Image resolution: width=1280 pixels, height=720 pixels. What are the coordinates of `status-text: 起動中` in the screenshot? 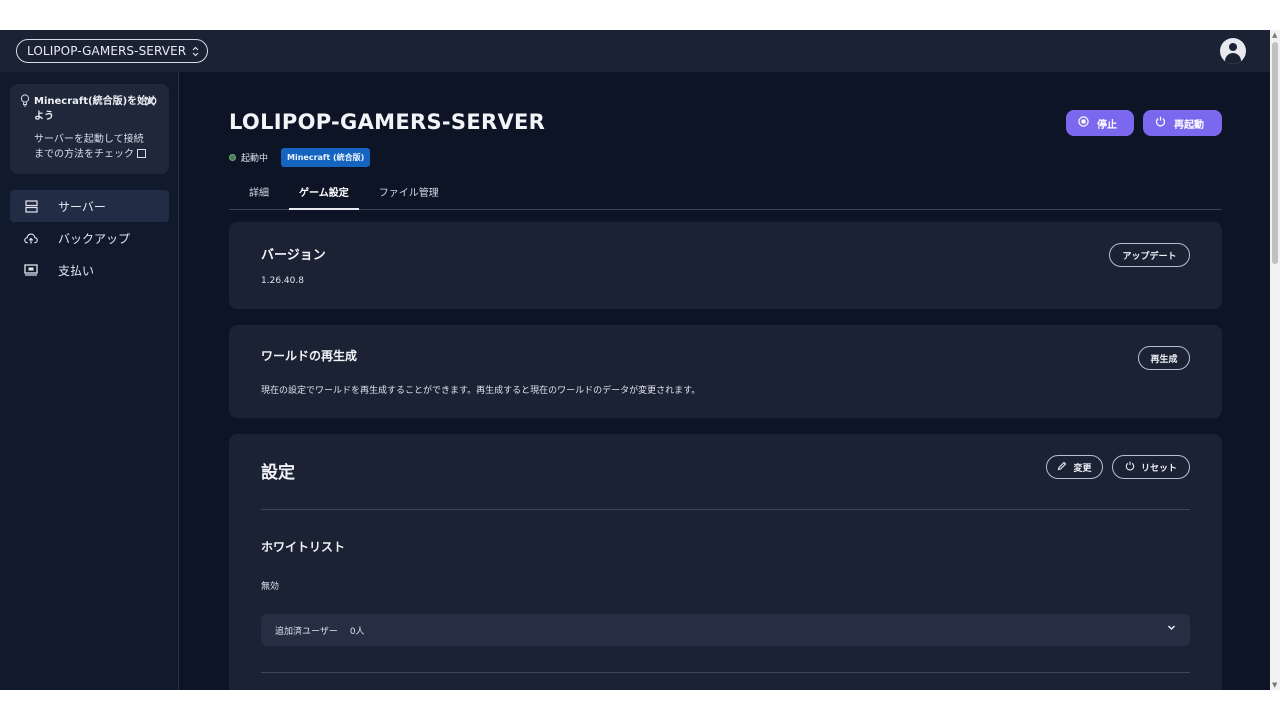 It's located at (255, 159).